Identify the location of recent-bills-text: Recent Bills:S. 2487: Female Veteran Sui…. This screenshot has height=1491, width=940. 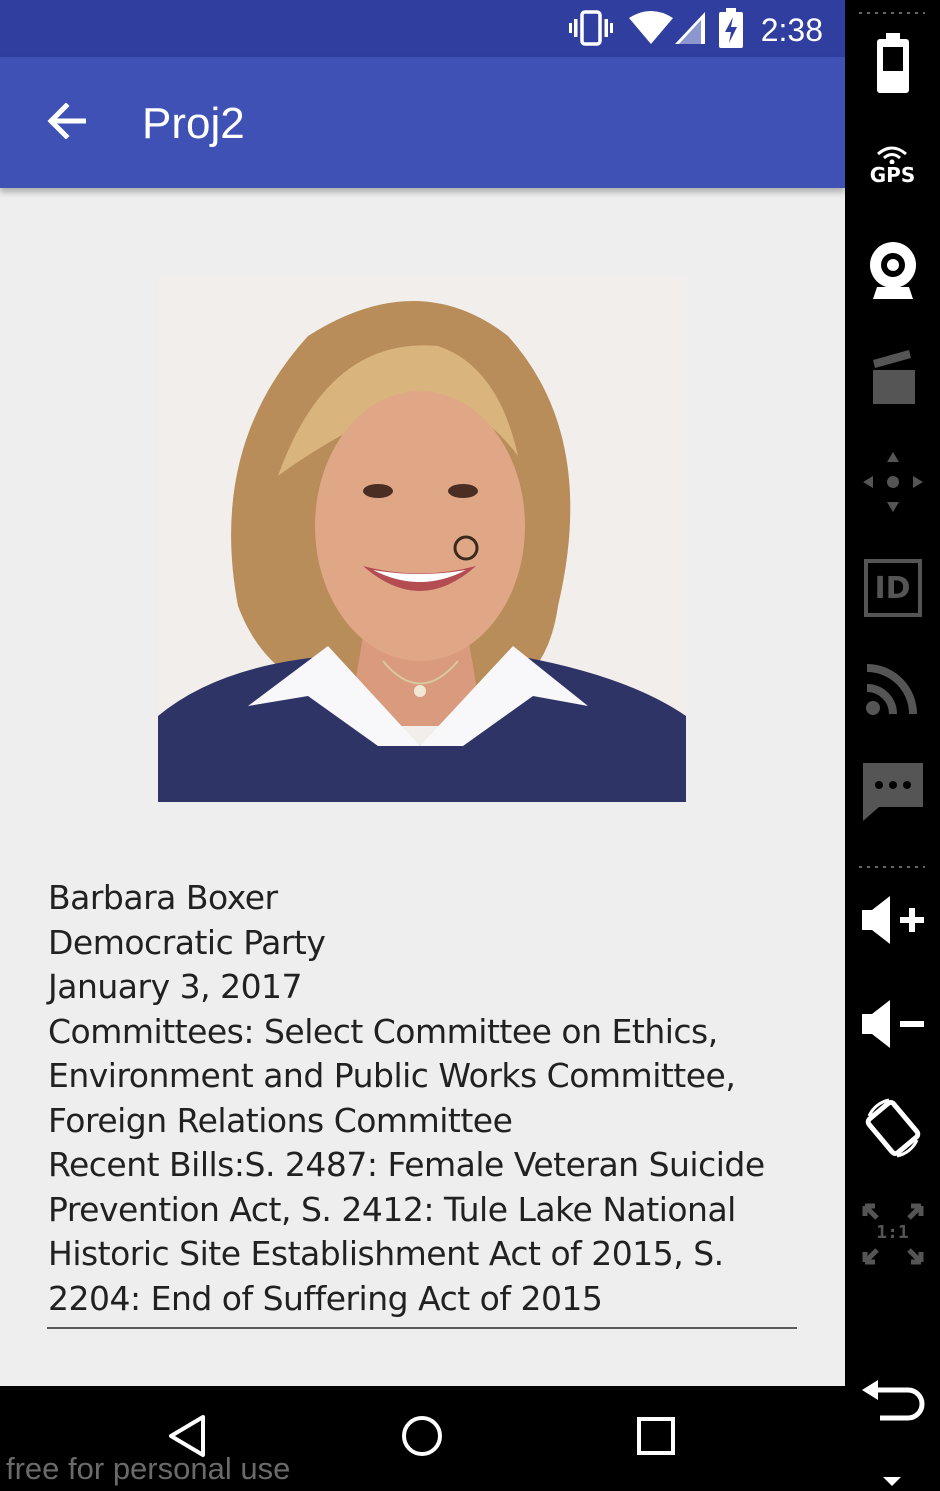
(406, 1231).